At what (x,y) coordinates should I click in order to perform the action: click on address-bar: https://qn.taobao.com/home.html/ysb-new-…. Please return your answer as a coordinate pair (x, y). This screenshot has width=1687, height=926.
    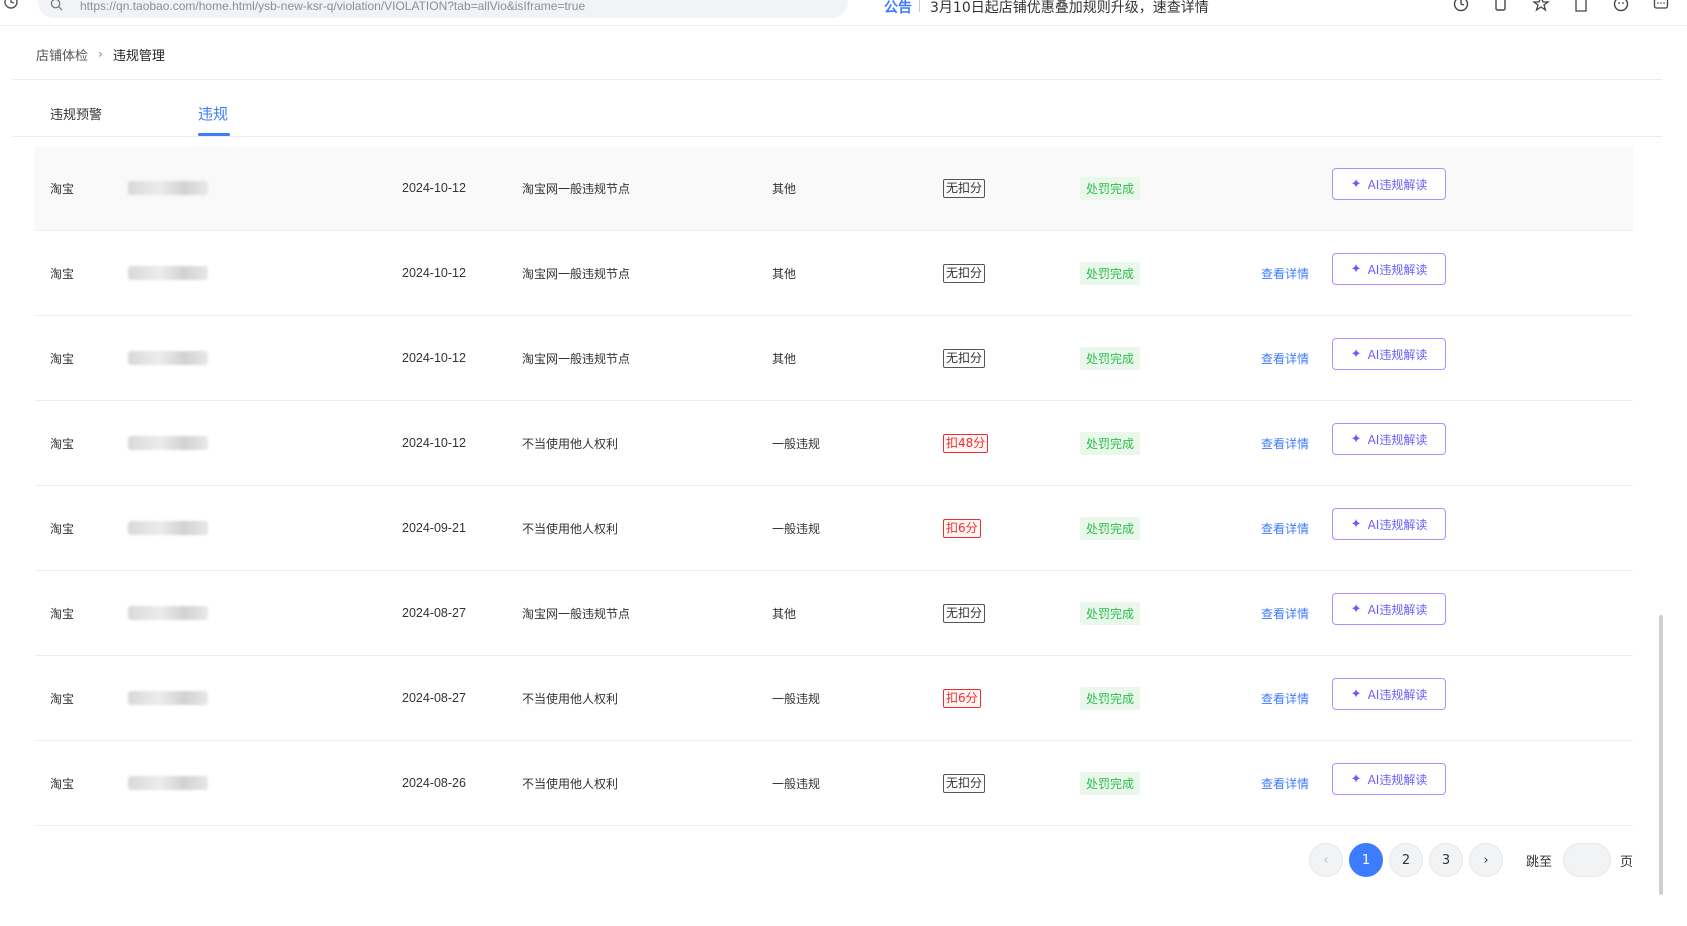
    Looking at the image, I should click on (443, 9).